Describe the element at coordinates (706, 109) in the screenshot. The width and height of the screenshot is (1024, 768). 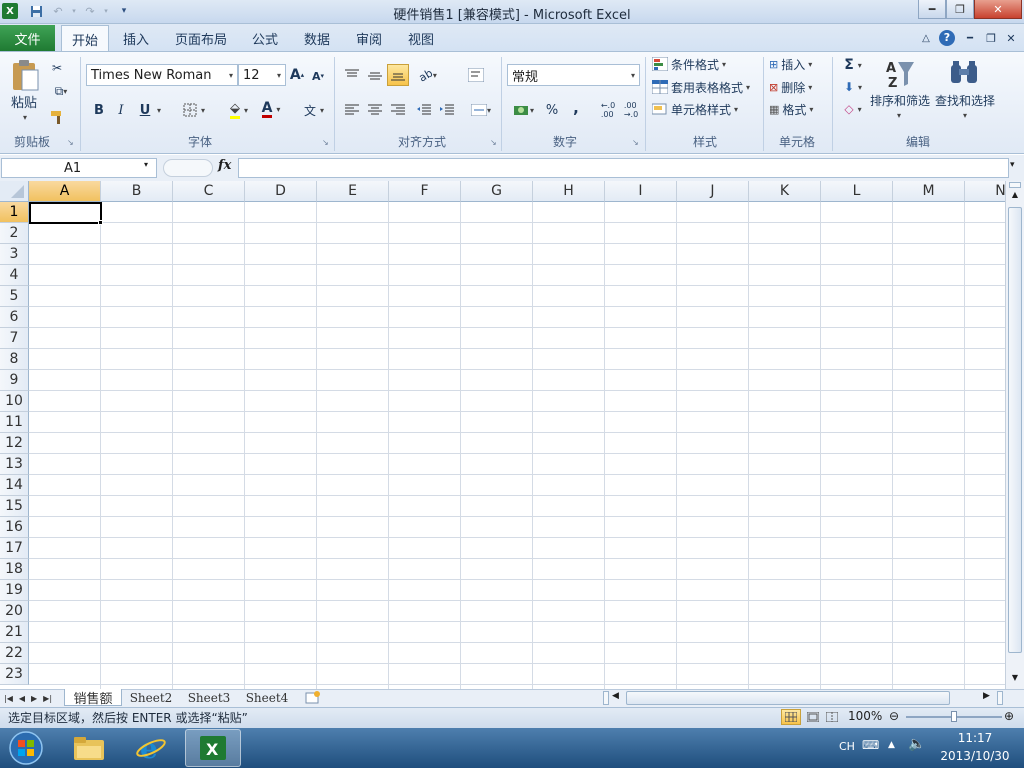
I see `cell-styles-button: 单元格样式 ▾` at that location.